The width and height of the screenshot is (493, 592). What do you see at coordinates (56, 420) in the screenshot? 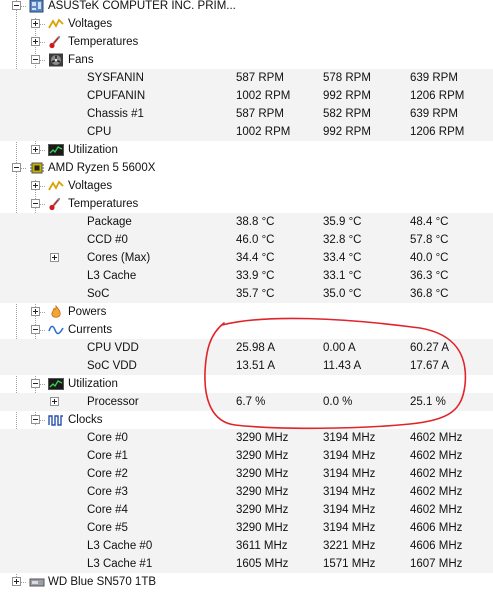
I see `clock-icon` at bounding box center [56, 420].